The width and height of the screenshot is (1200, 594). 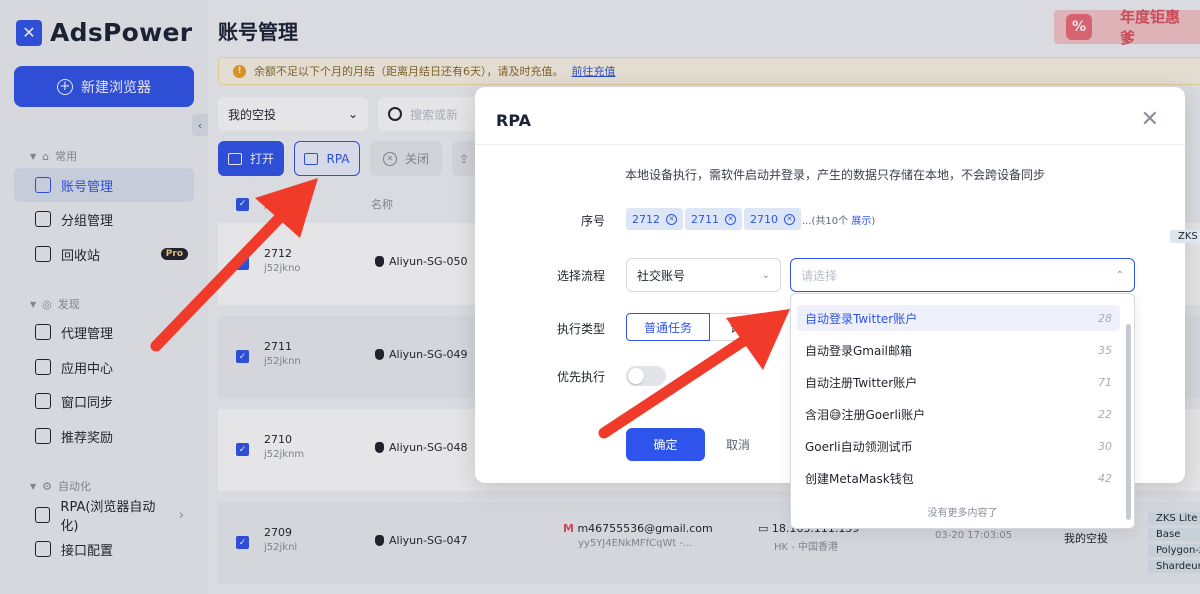 I want to click on tag: ZKS Lite, so click(x=1185, y=236).